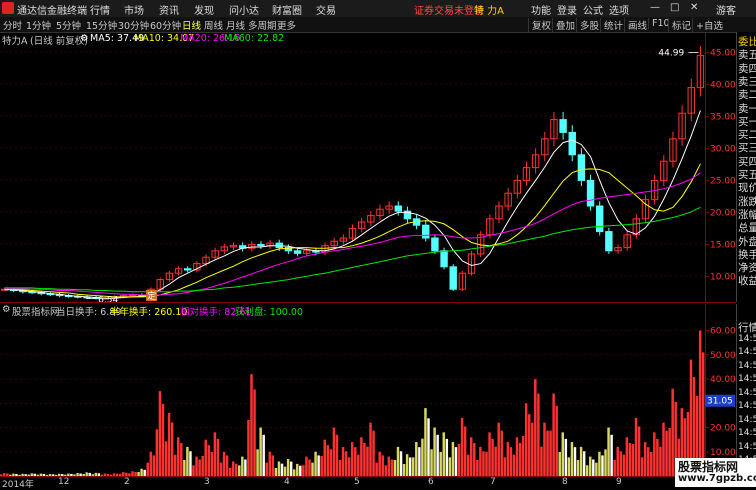 This screenshot has height=490, width=756. I want to click on button-f10: F10, so click(659, 23).